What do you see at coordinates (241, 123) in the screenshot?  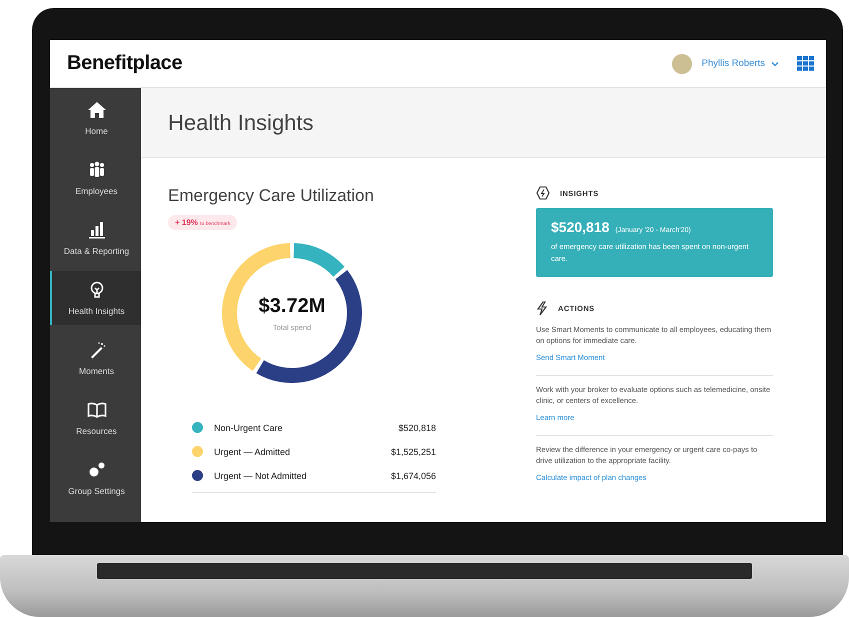 I see `page-title: Health Insights` at bounding box center [241, 123].